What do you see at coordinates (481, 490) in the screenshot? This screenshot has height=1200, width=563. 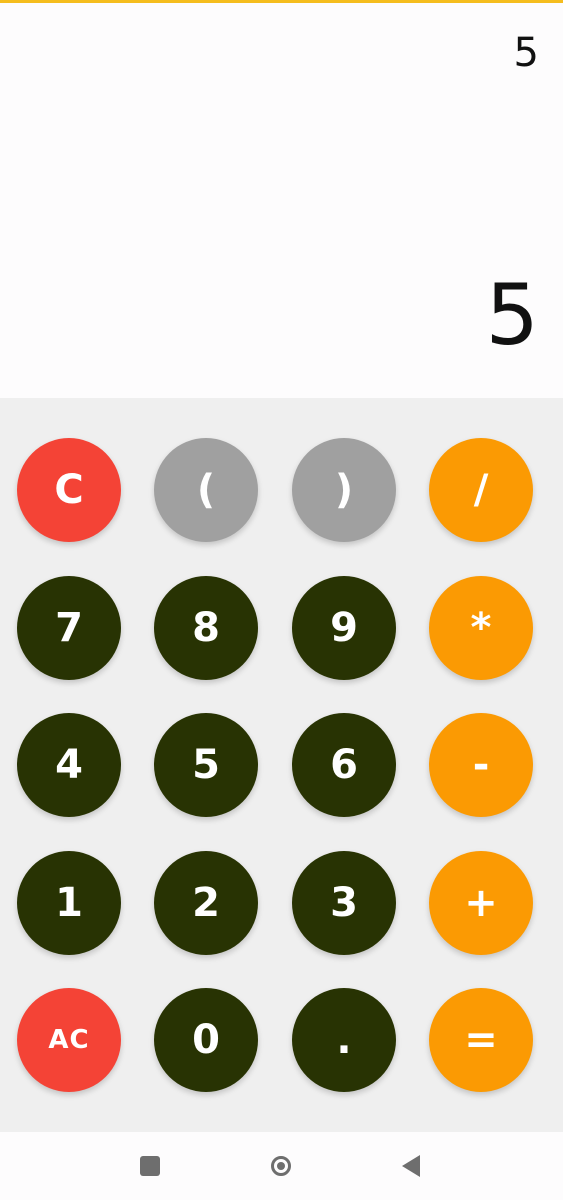 I see `divide-button: /` at bounding box center [481, 490].